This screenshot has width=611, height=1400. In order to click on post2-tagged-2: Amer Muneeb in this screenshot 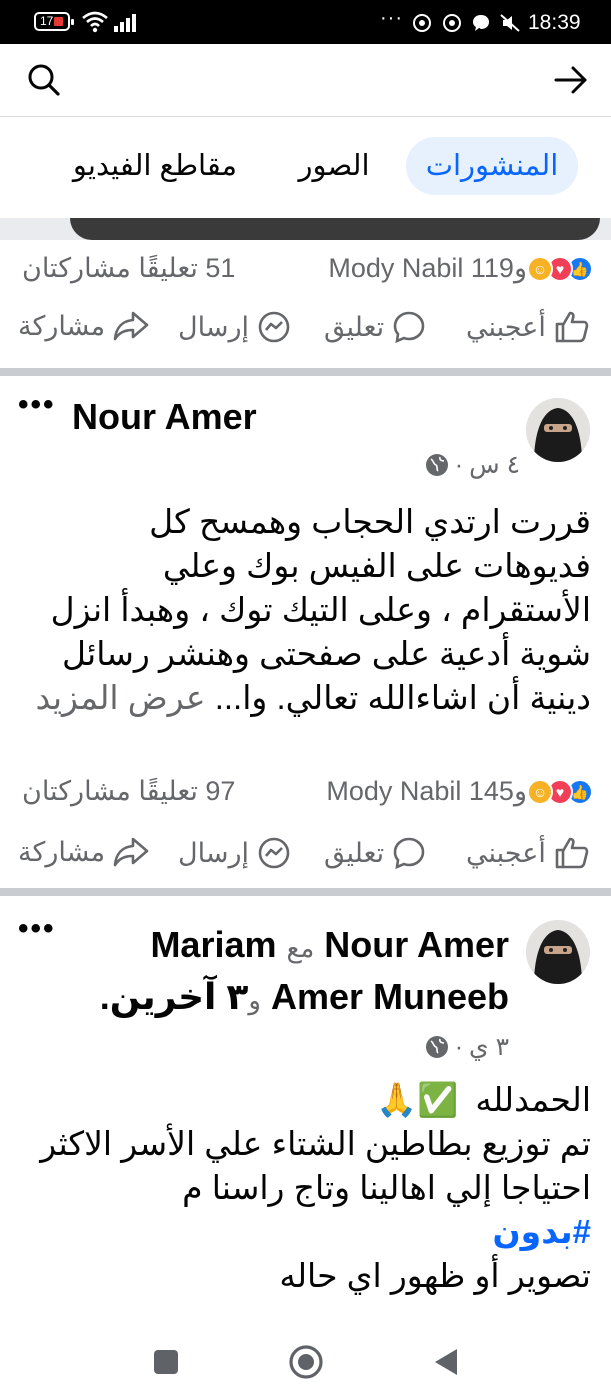, I will do `click(390, 996)`.